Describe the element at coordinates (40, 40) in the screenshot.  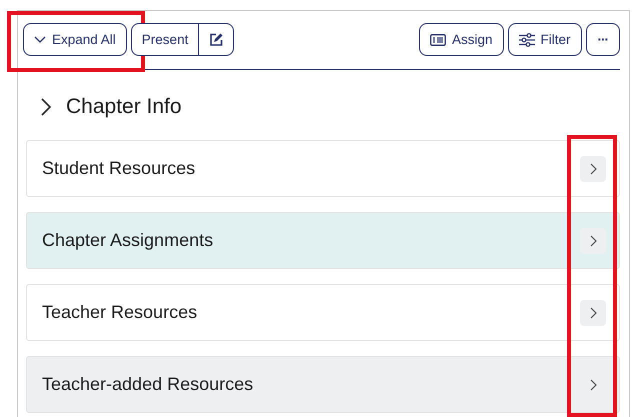
I see `chevron-down-icon` at that location.